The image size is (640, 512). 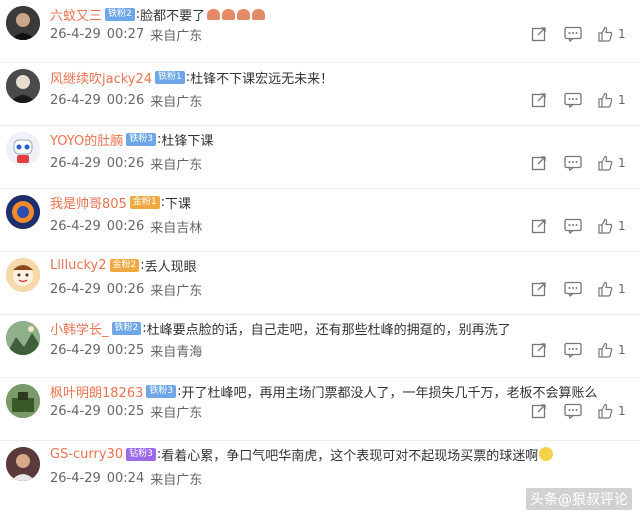 What do you see at coordinates (76, 14) in the screenshot?
I see `username: 六蚊又三` at bounding box center [76, 14].